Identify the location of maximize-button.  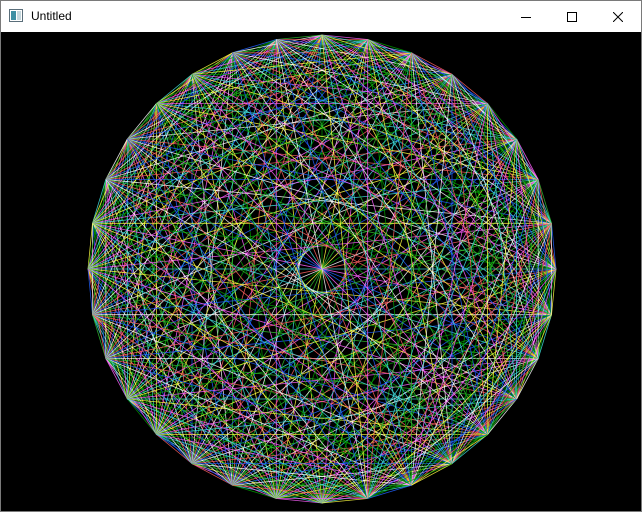
(572, 16).